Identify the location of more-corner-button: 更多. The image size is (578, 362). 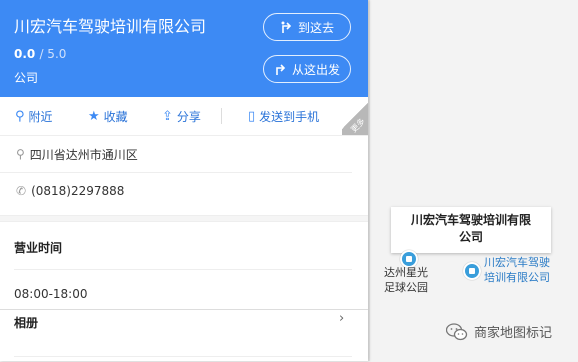
(355, 116).